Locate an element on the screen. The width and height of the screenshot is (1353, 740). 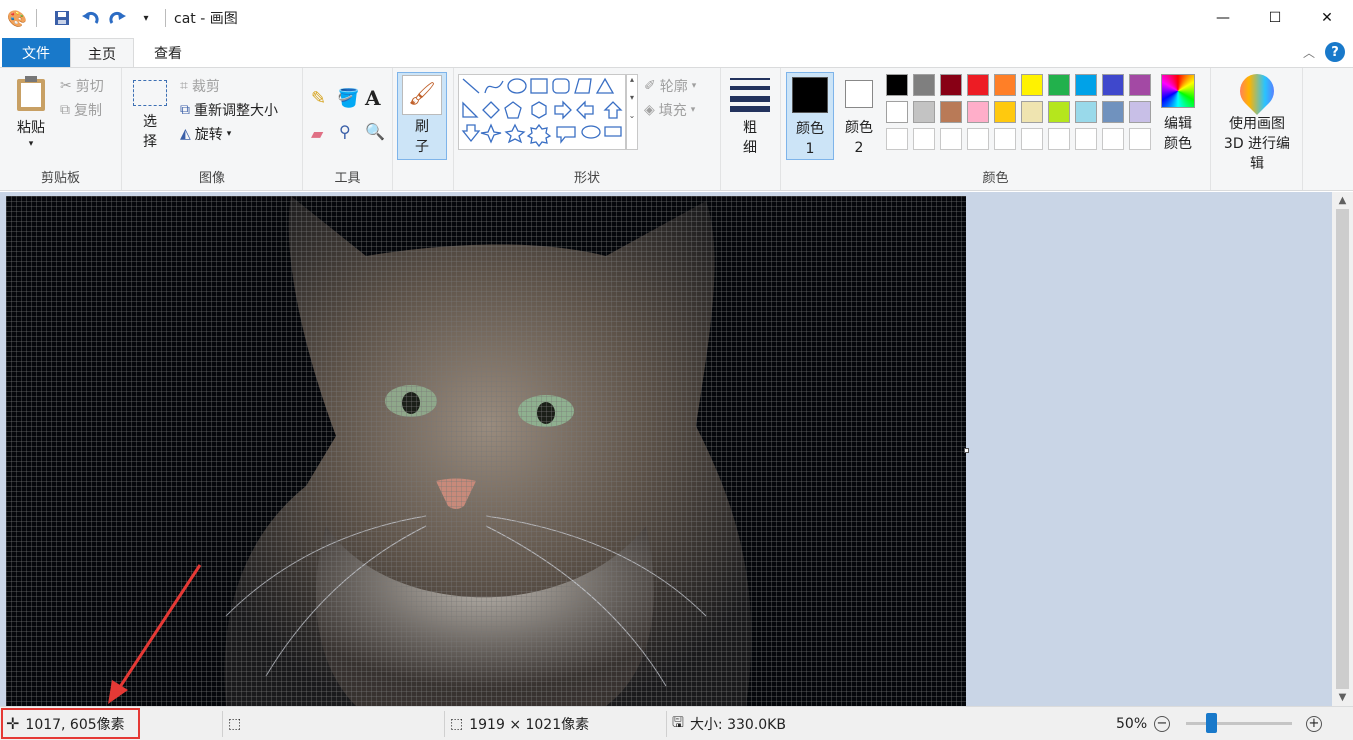
tools-group: ✎ 🪣 A ▰ ⚲ 🔍 工具 is located at coordinates (348, 129).